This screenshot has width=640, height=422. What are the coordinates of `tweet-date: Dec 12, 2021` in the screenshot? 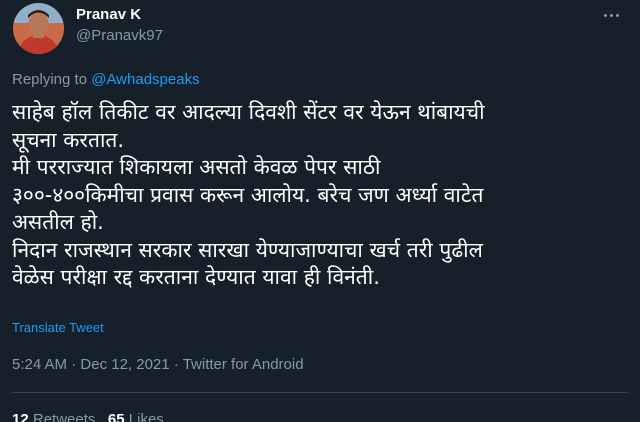 It's located at (124, 364).